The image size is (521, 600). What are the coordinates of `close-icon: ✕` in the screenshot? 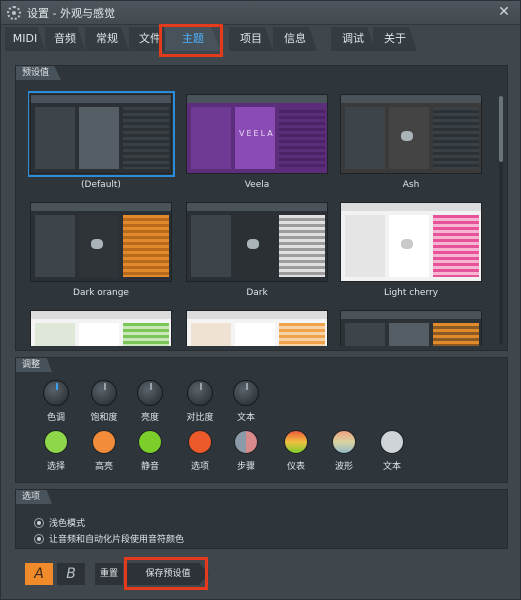 It's located at (504, 12).